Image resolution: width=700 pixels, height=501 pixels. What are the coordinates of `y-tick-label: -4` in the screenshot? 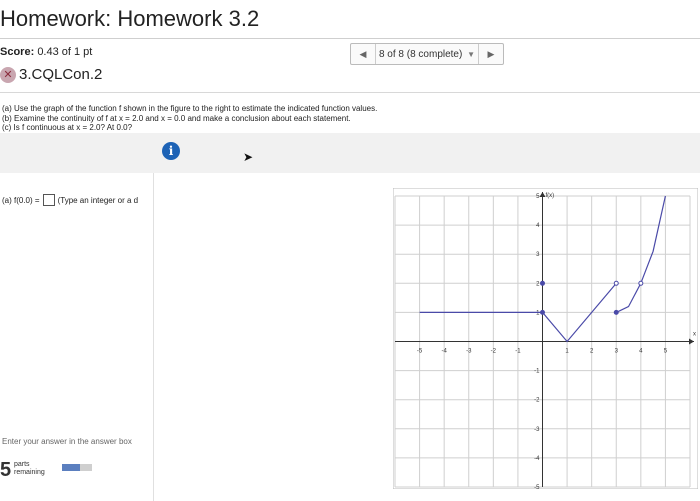 It's located at (537, 459).